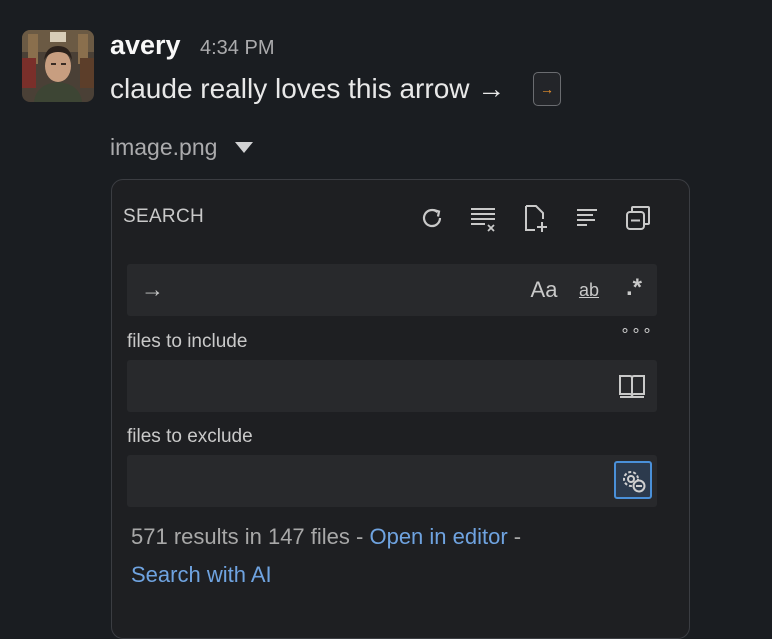 Image resolution: width=772 pixels, height=639 pixels. What do you see at coordinates (237, 48) in the screenshot?
I see `message-timestamp: 4:34 PM` at bounding box center [237, 48].